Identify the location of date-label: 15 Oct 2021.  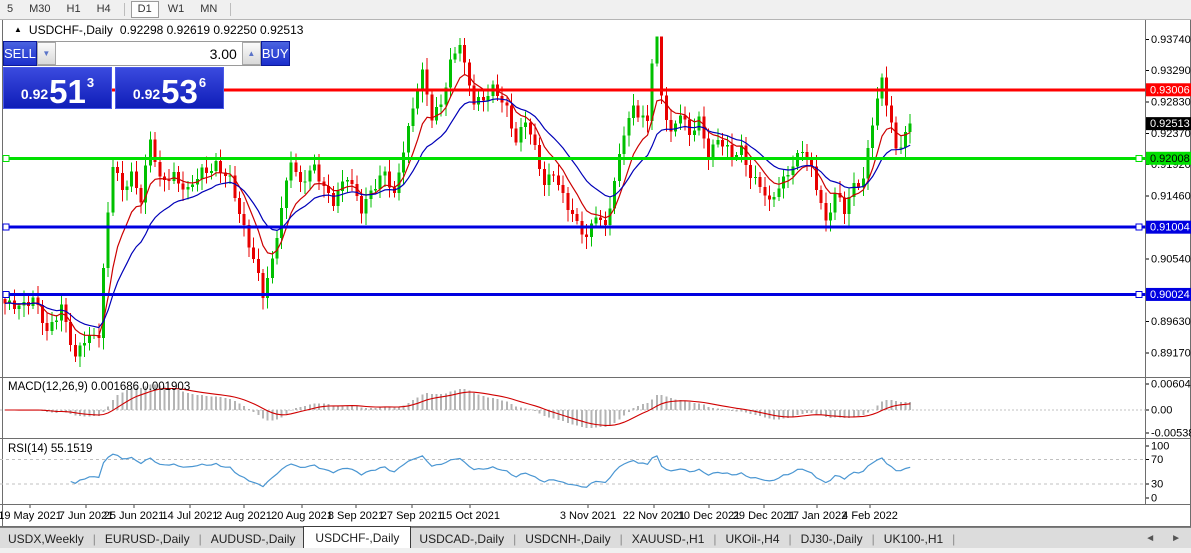
(470, 516).